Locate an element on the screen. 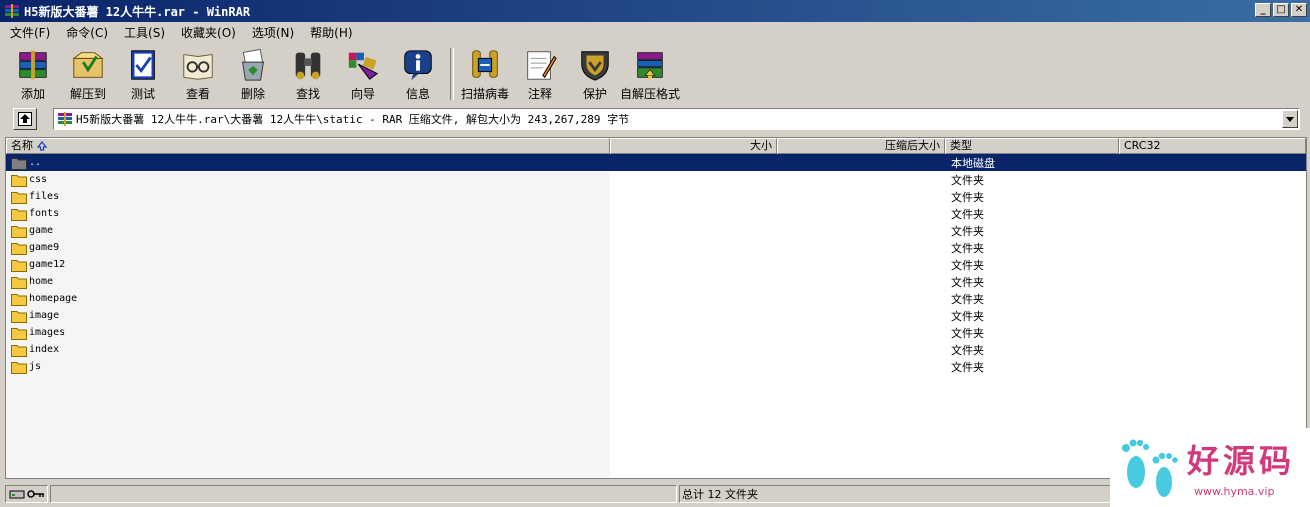  file-name: game12 is located at coordinates (47, 264).